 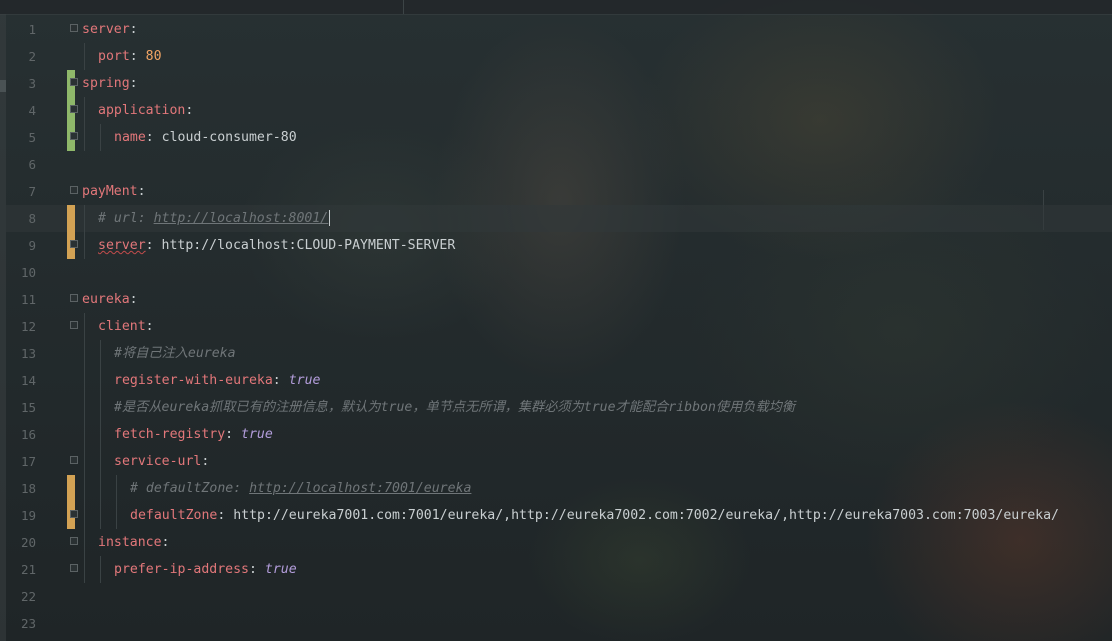 What do you see at coordinates (28, 488) in the screenshot?
I see `line-number: 18` at bounding box center [28, 488].